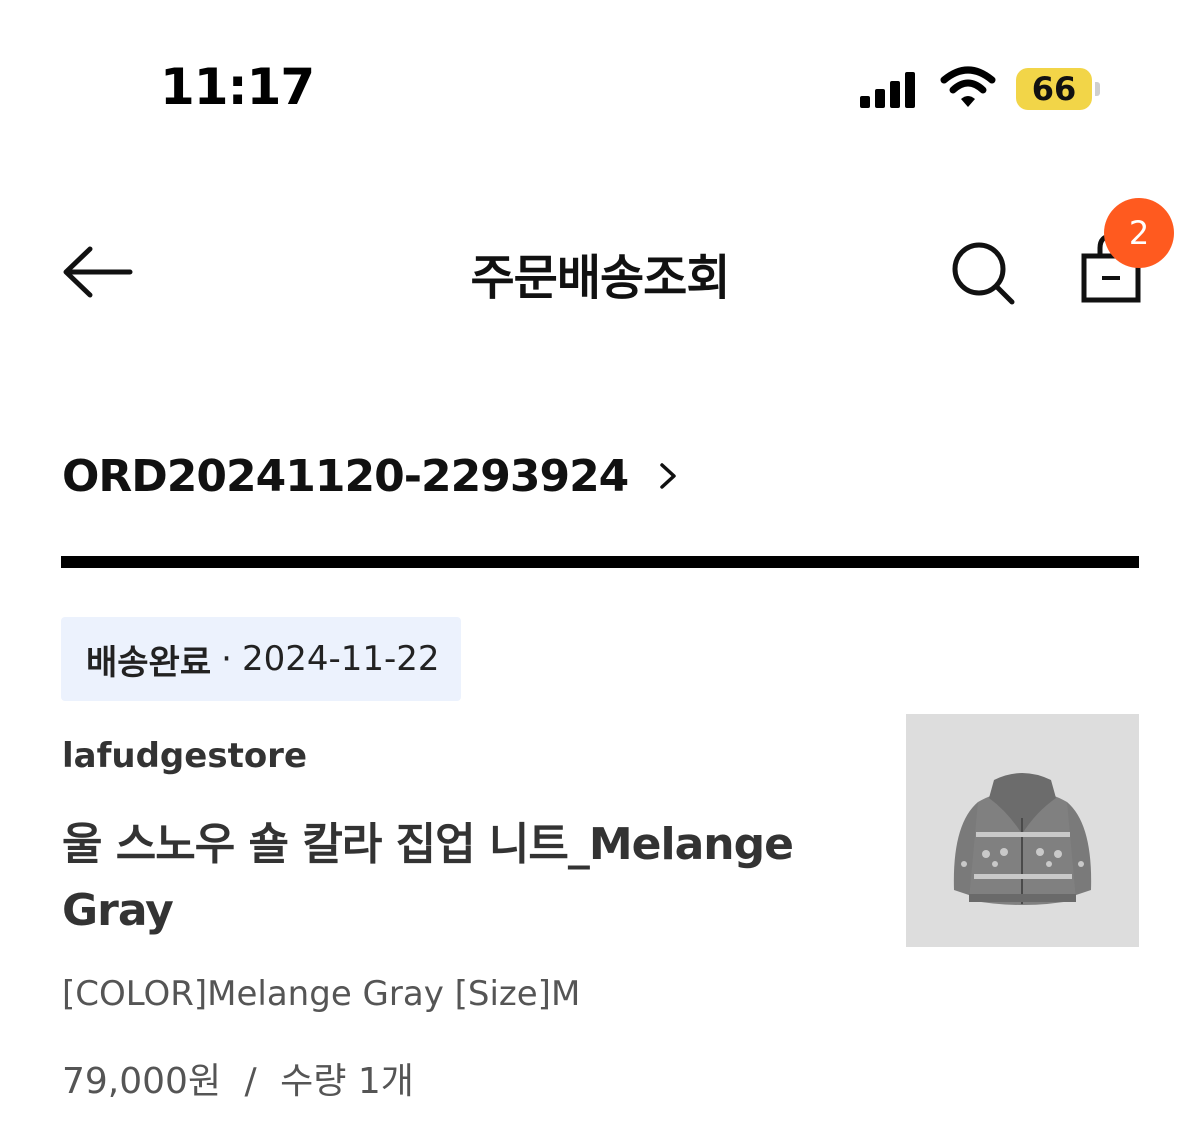 This screenshot has height=1139, width=1200. I want to click on delivery-status-chip: 배송완료 · 2024-11-22, so click(261, 659).